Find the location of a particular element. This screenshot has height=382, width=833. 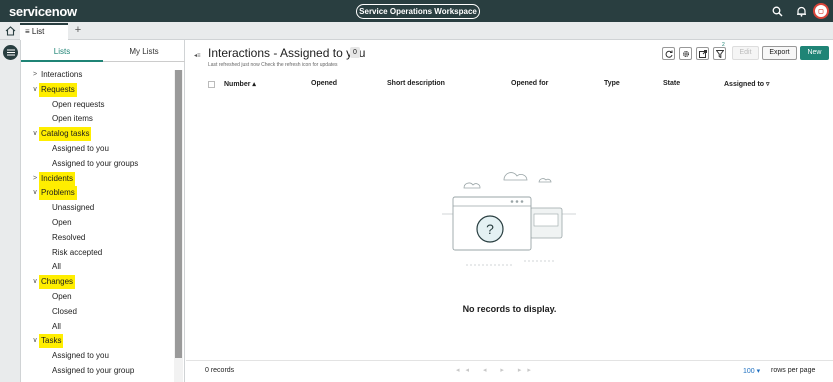

tree-group-label: Catalog tasks is located at coordinates (65, 134).